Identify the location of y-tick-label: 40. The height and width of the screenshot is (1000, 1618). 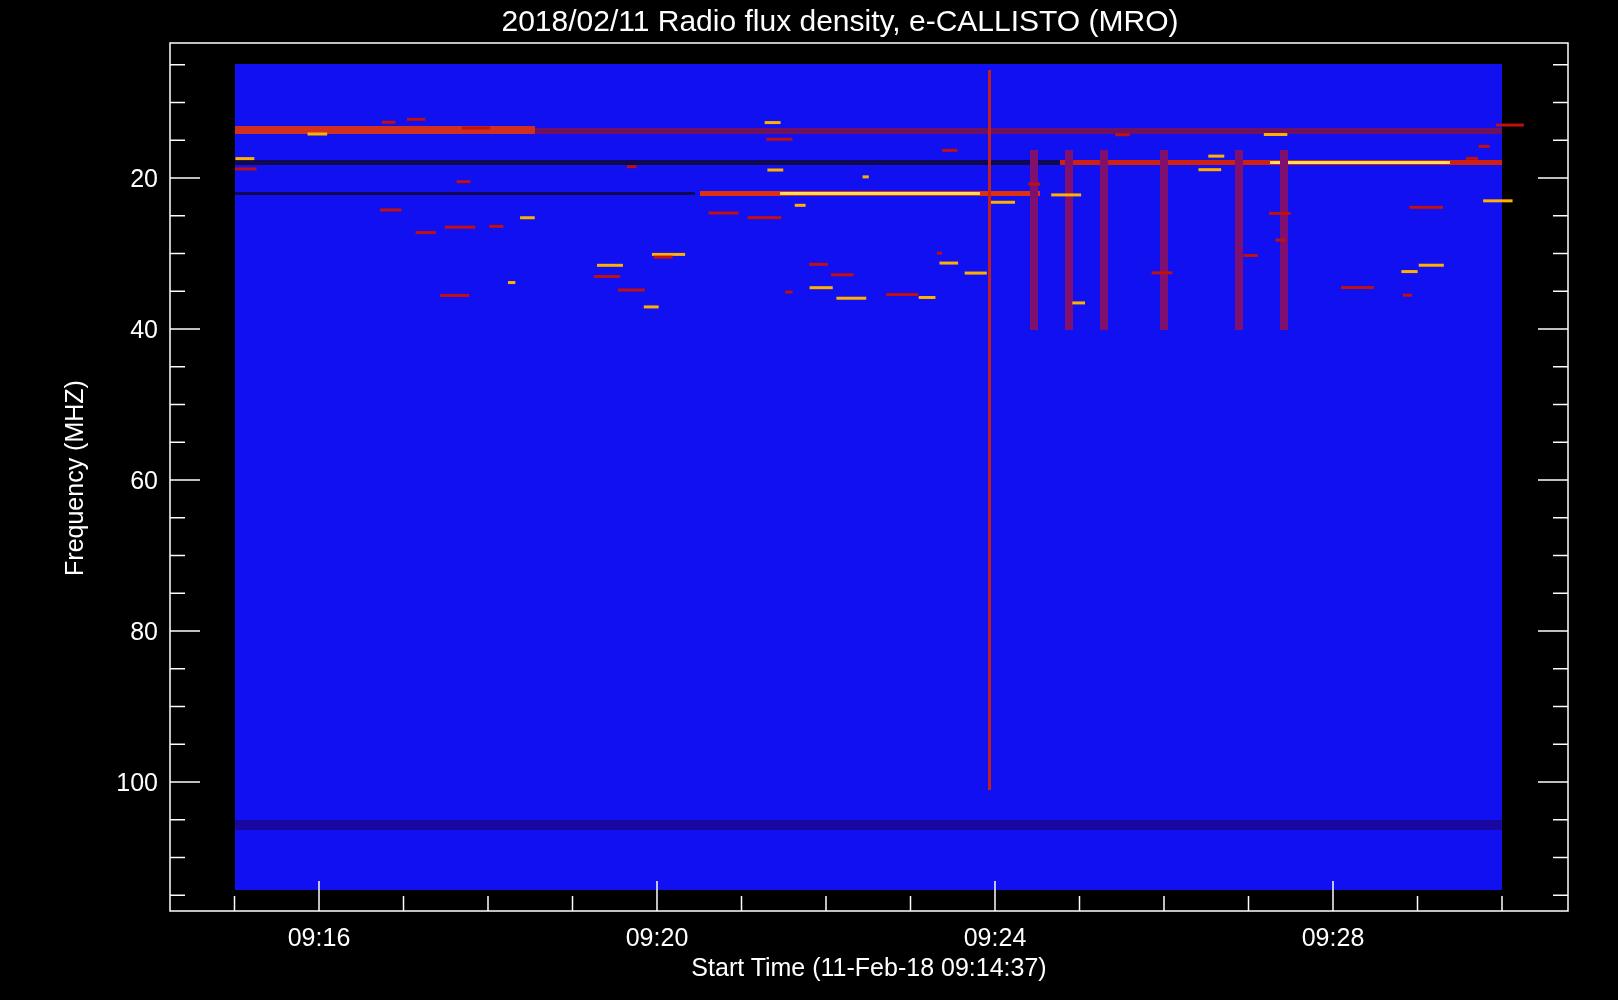
(144, 329).